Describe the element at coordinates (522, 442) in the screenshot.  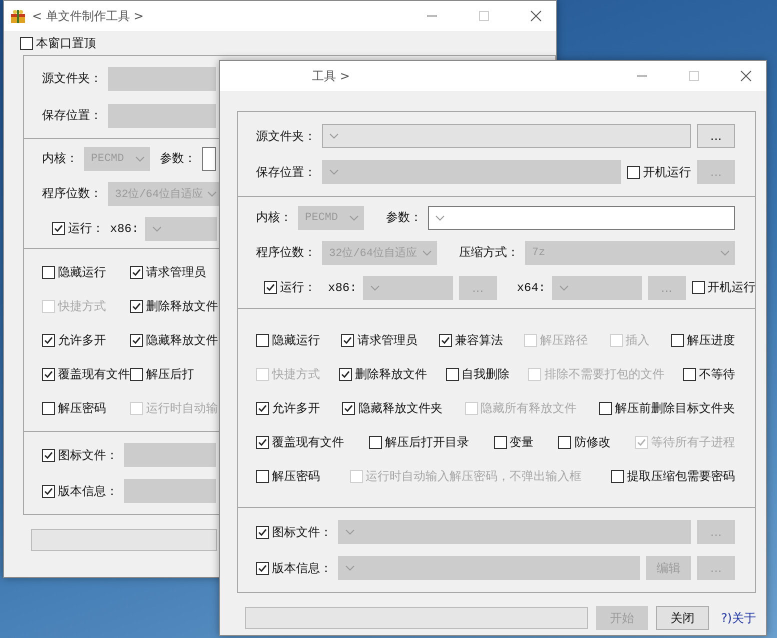
I see `checkbox-label: 变量` at that location.